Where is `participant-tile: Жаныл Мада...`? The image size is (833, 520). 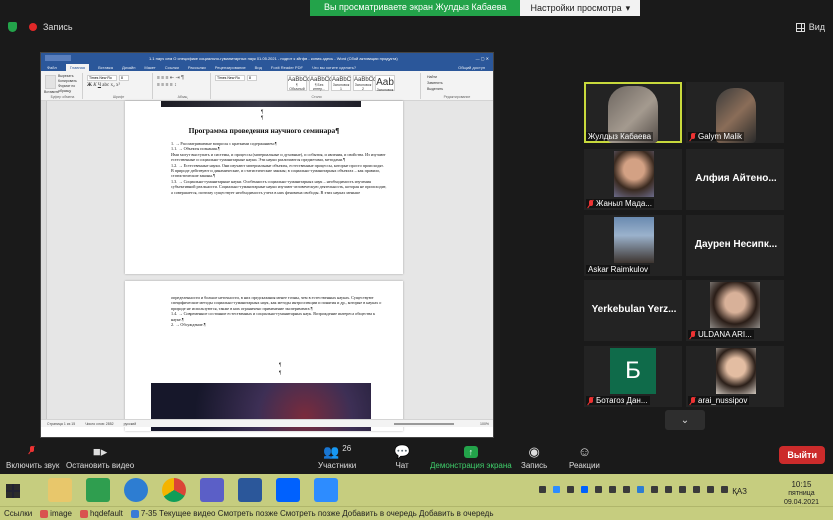
participant-tile: Жаныл Мада... is located at coordinates (633, 179).